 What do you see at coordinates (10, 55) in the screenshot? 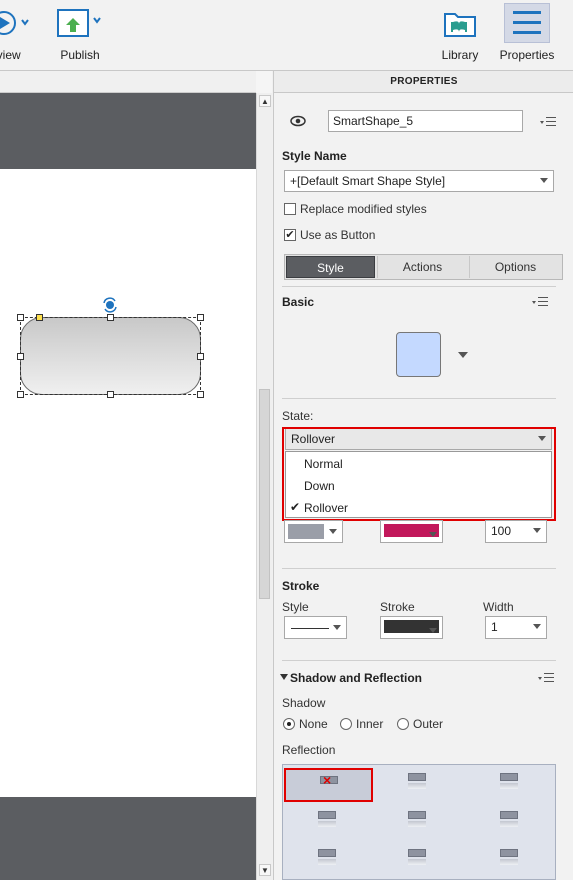
I see `preview-label: eview` at bounding box center [10, 55].